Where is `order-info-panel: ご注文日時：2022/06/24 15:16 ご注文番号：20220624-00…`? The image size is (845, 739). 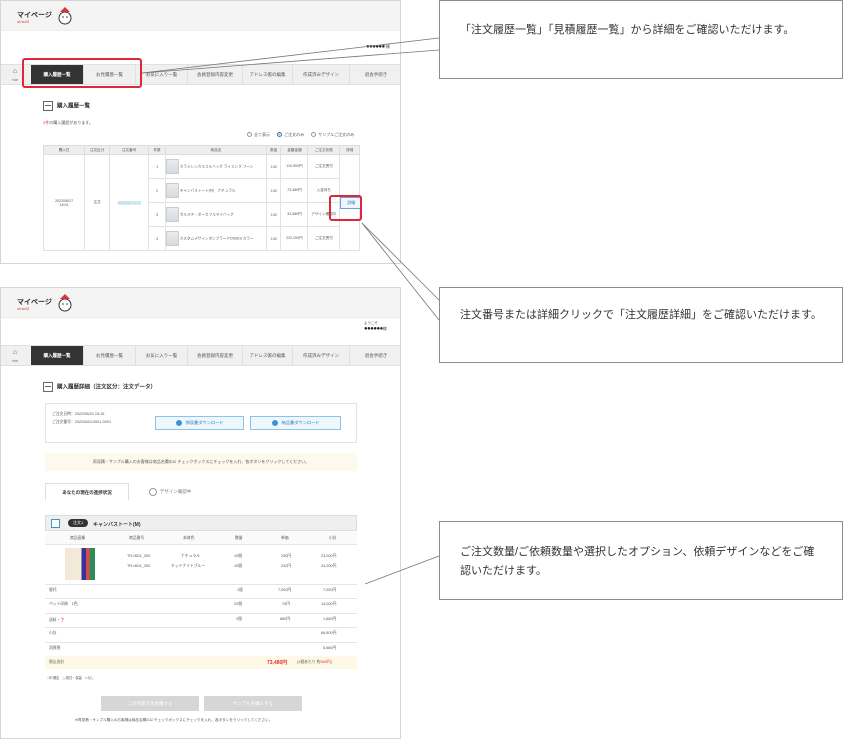
order-info-panel: ご注文日時：2022/06/24 15:16 ご注文番号：20220624-00… is located at coordinates (201, 423).